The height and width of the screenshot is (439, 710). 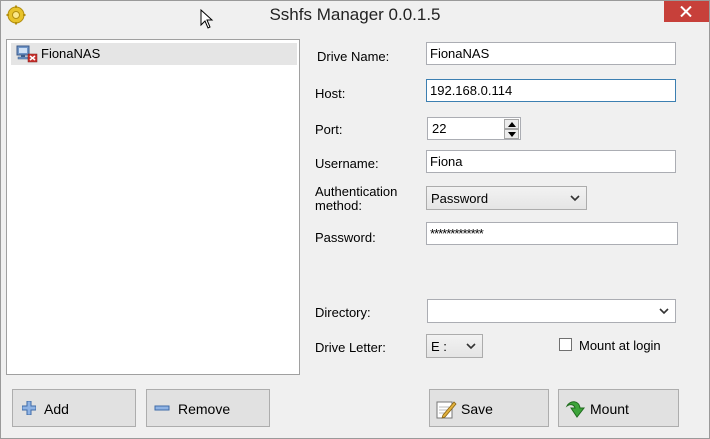 I want to click on port-label: Port:, so click(x=329, y=129).